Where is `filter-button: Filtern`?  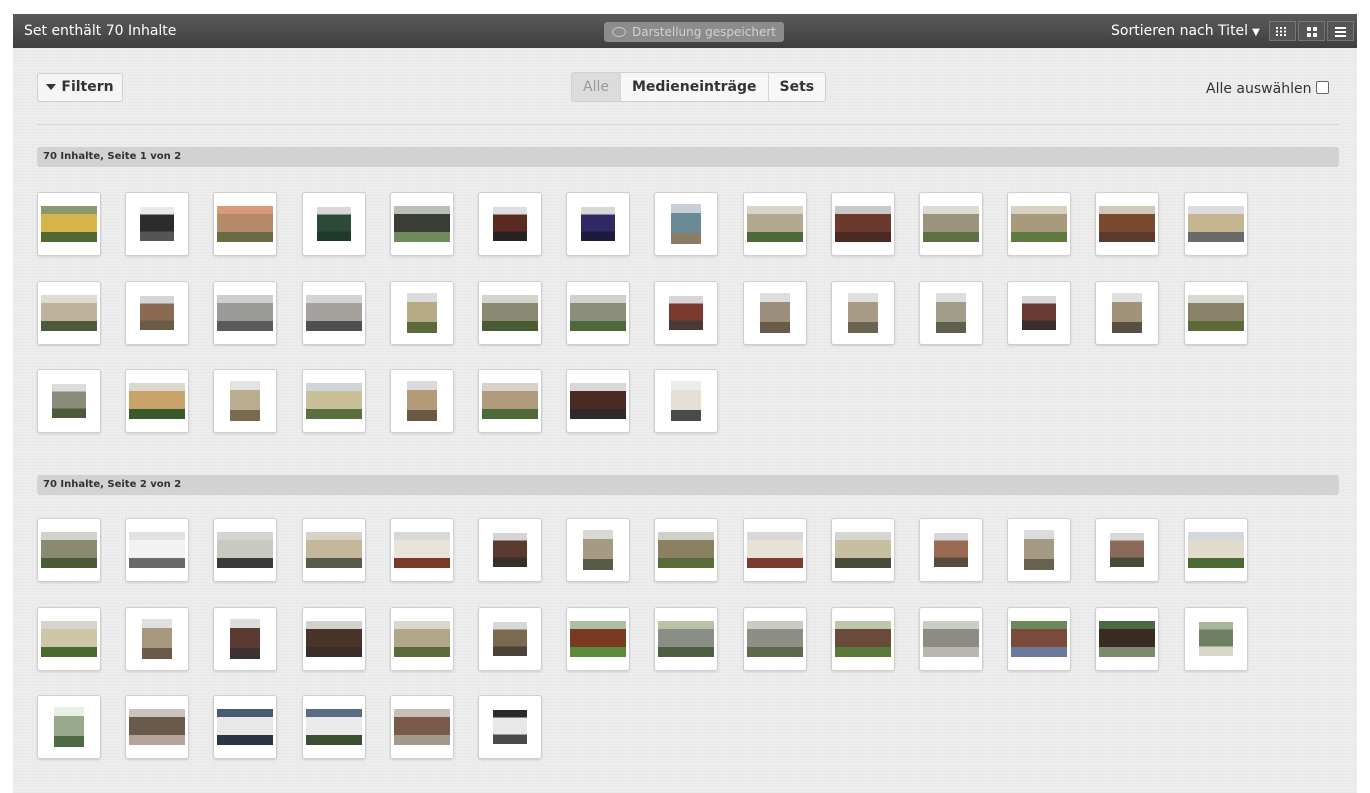 filter-button: Filtern is located at coordinates (80, 87).